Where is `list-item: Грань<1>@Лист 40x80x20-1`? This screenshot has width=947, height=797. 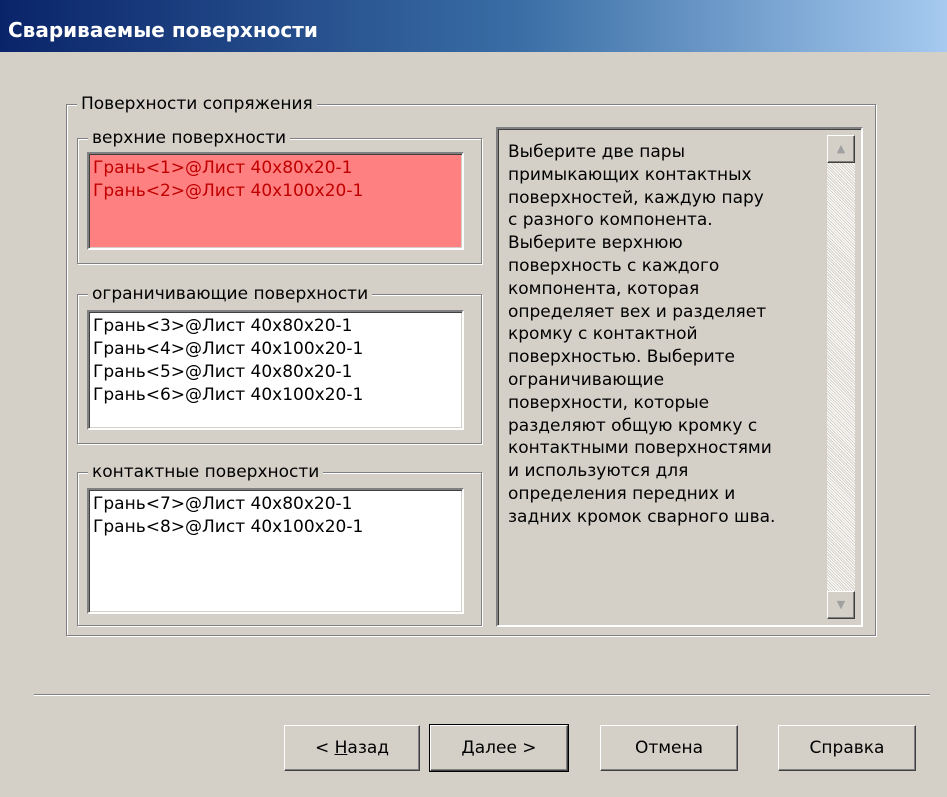 list-item: Грань<1>@Лист 40x80x20-1 is located at coordinates (275, 168).